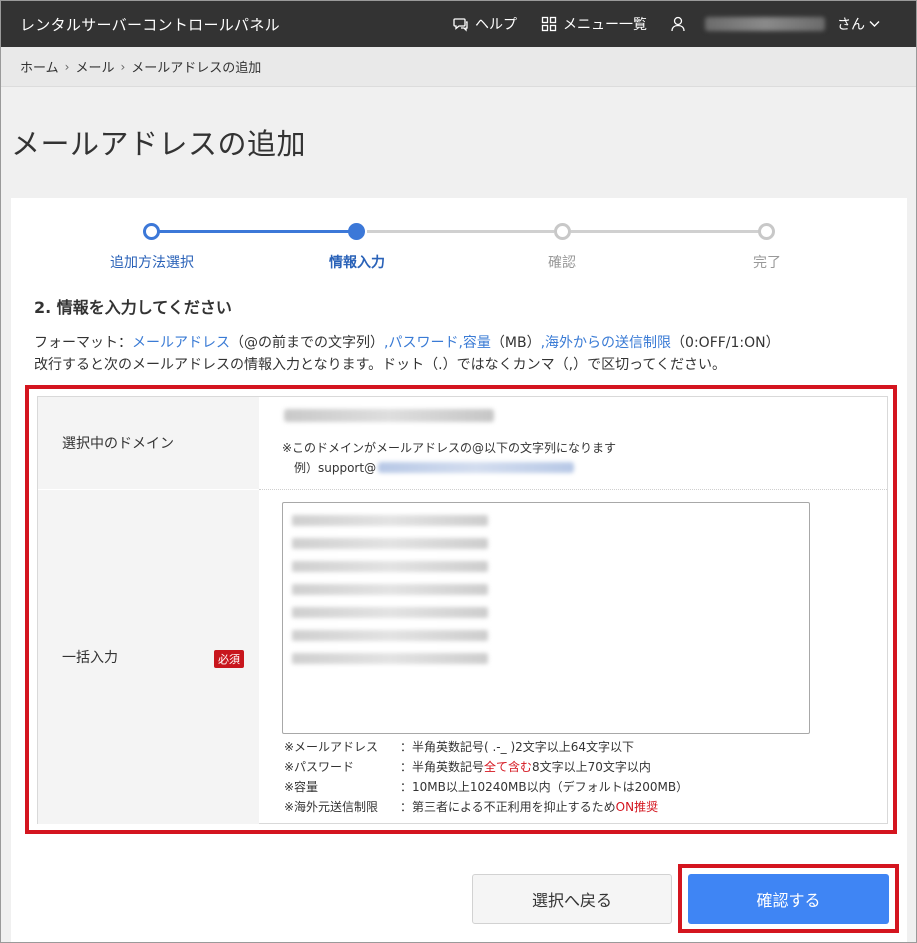  What do you see at coordinates (591, 767) in the screenshot?
I see `rule-text: 8文字以上70文字以内` at bounding box center [591, 767].